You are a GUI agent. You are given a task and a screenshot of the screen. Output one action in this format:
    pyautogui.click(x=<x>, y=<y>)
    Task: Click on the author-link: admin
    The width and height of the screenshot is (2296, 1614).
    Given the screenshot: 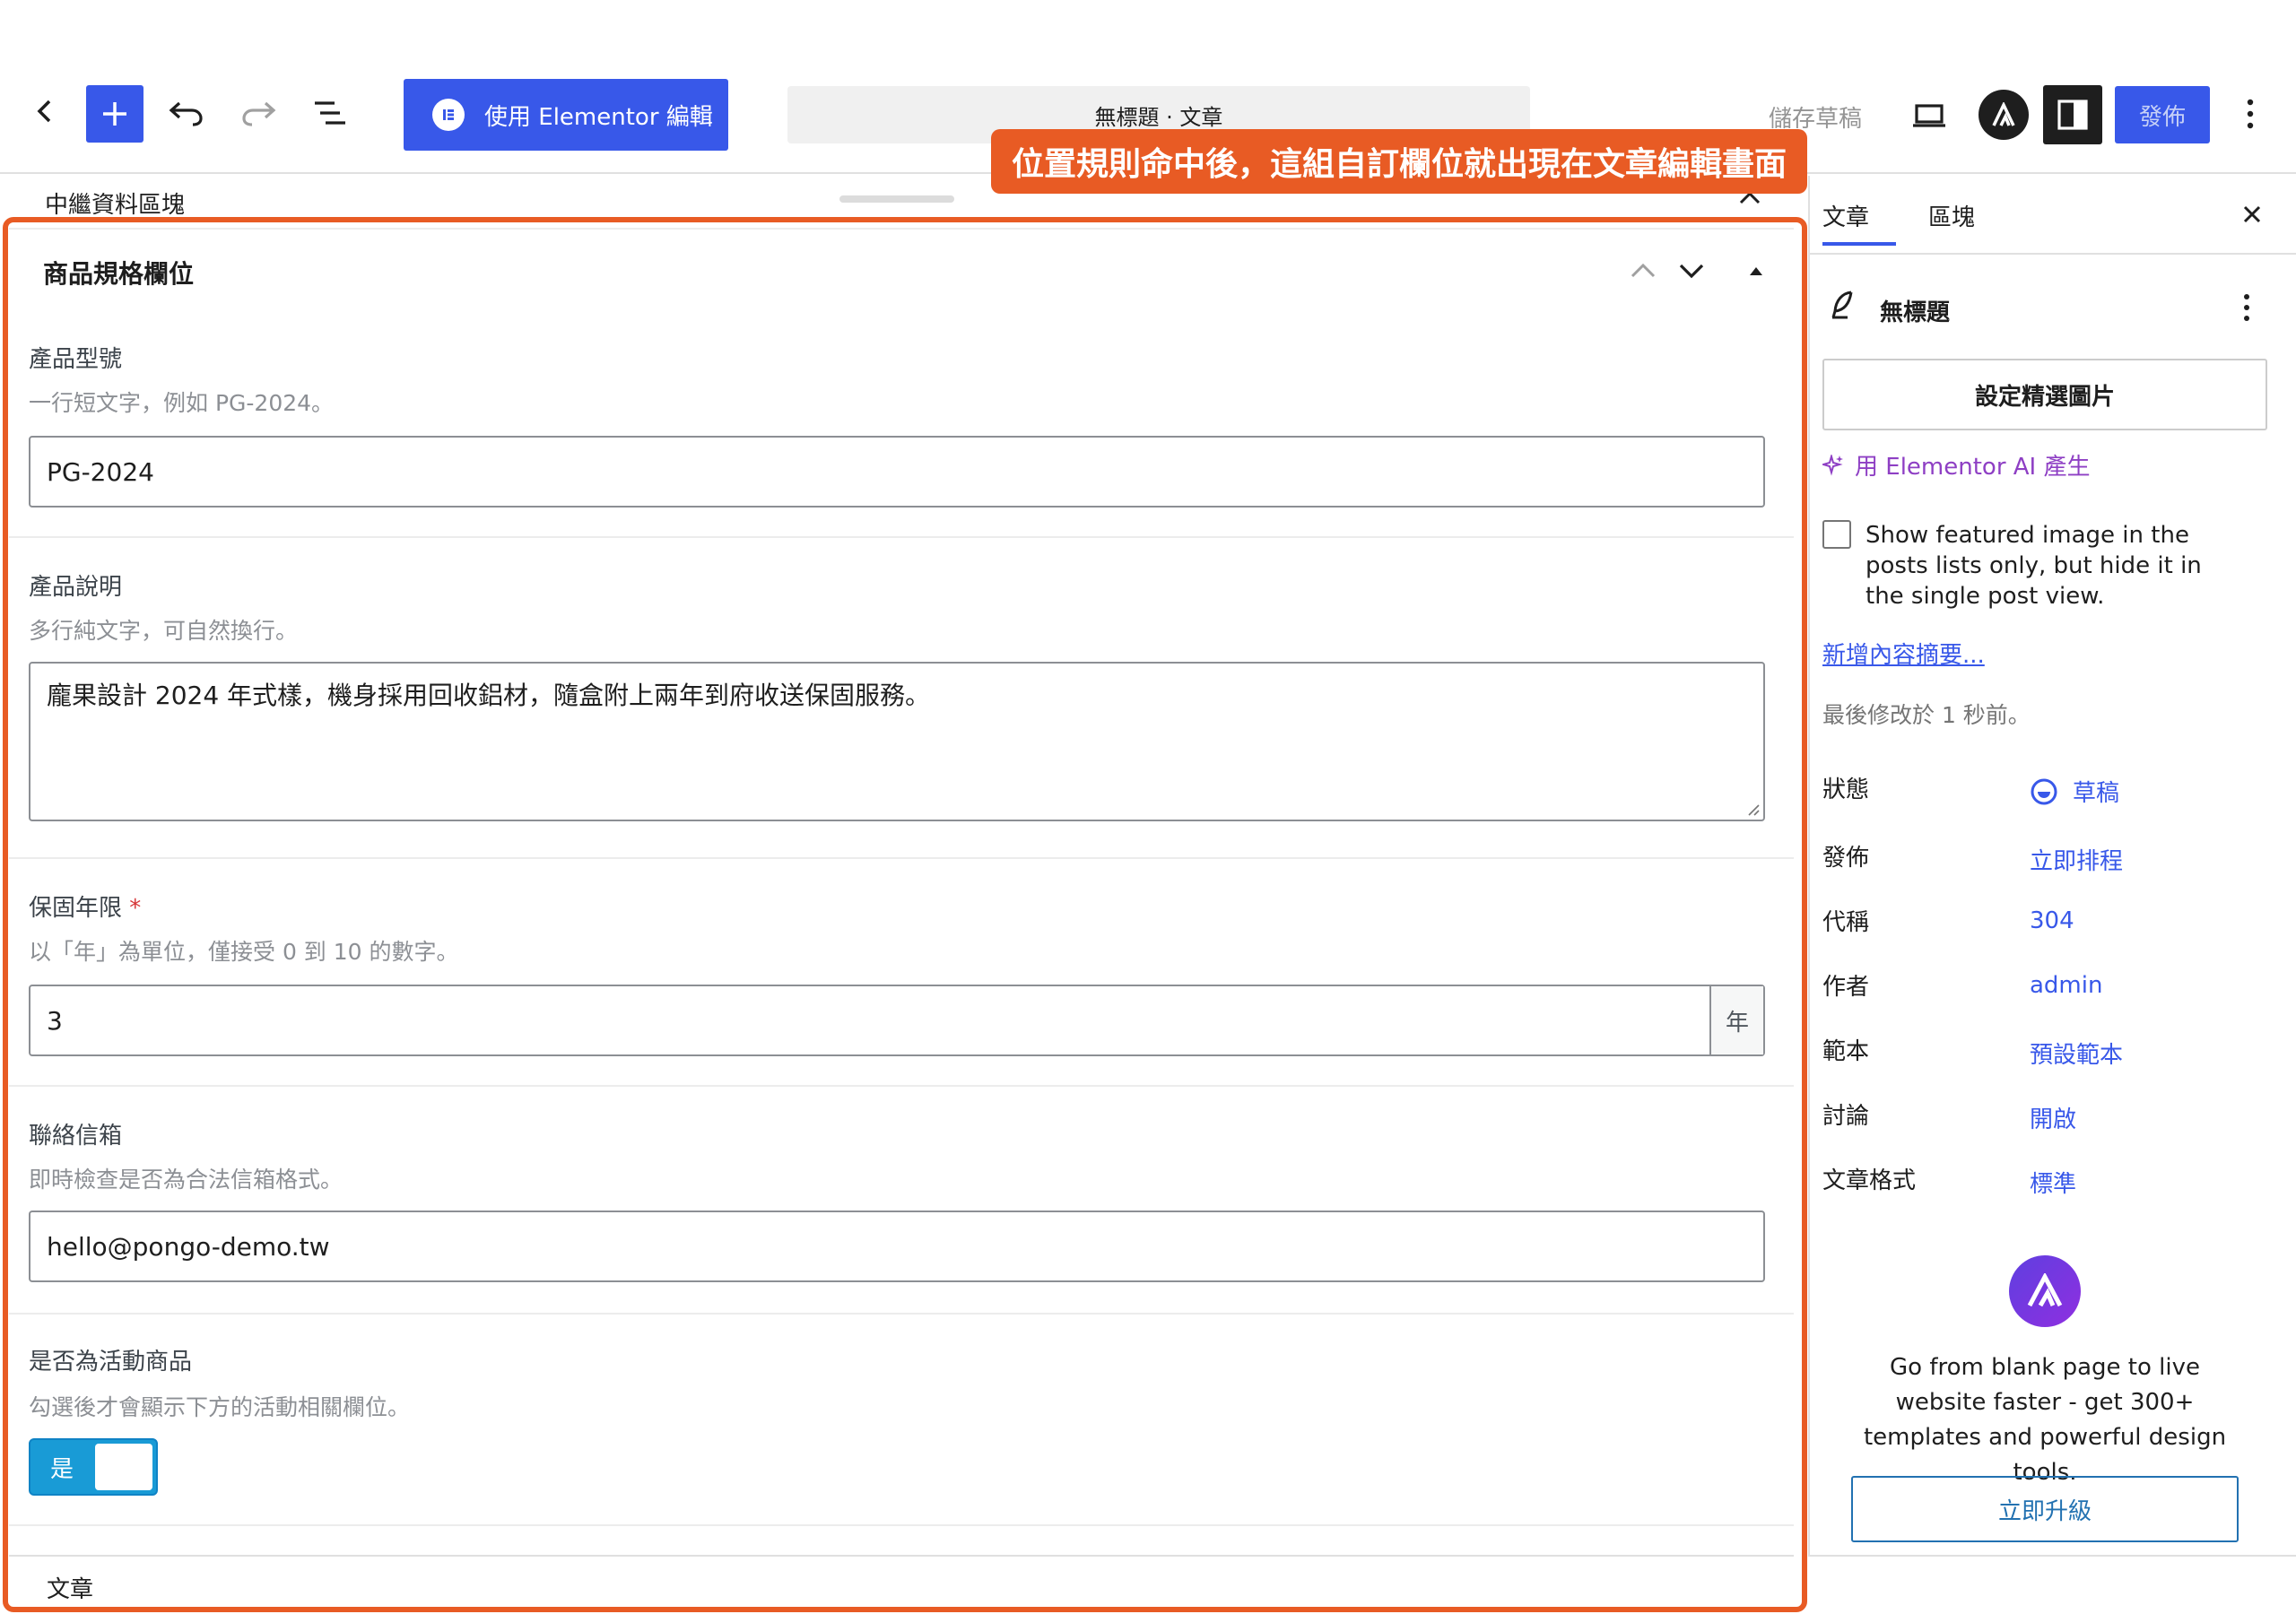 What is the action you would take?
    pyautogui.click(x=2066, y=986)
    